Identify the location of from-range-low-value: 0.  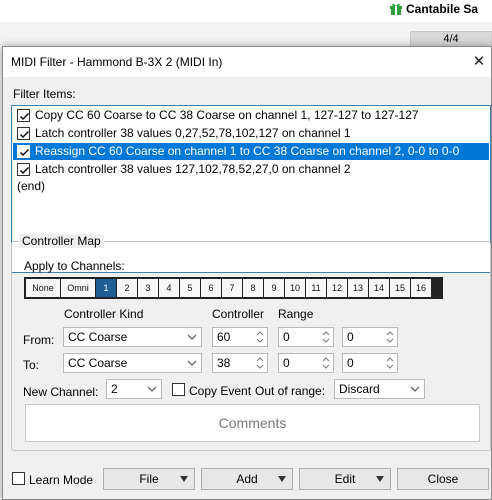
(286, 337).